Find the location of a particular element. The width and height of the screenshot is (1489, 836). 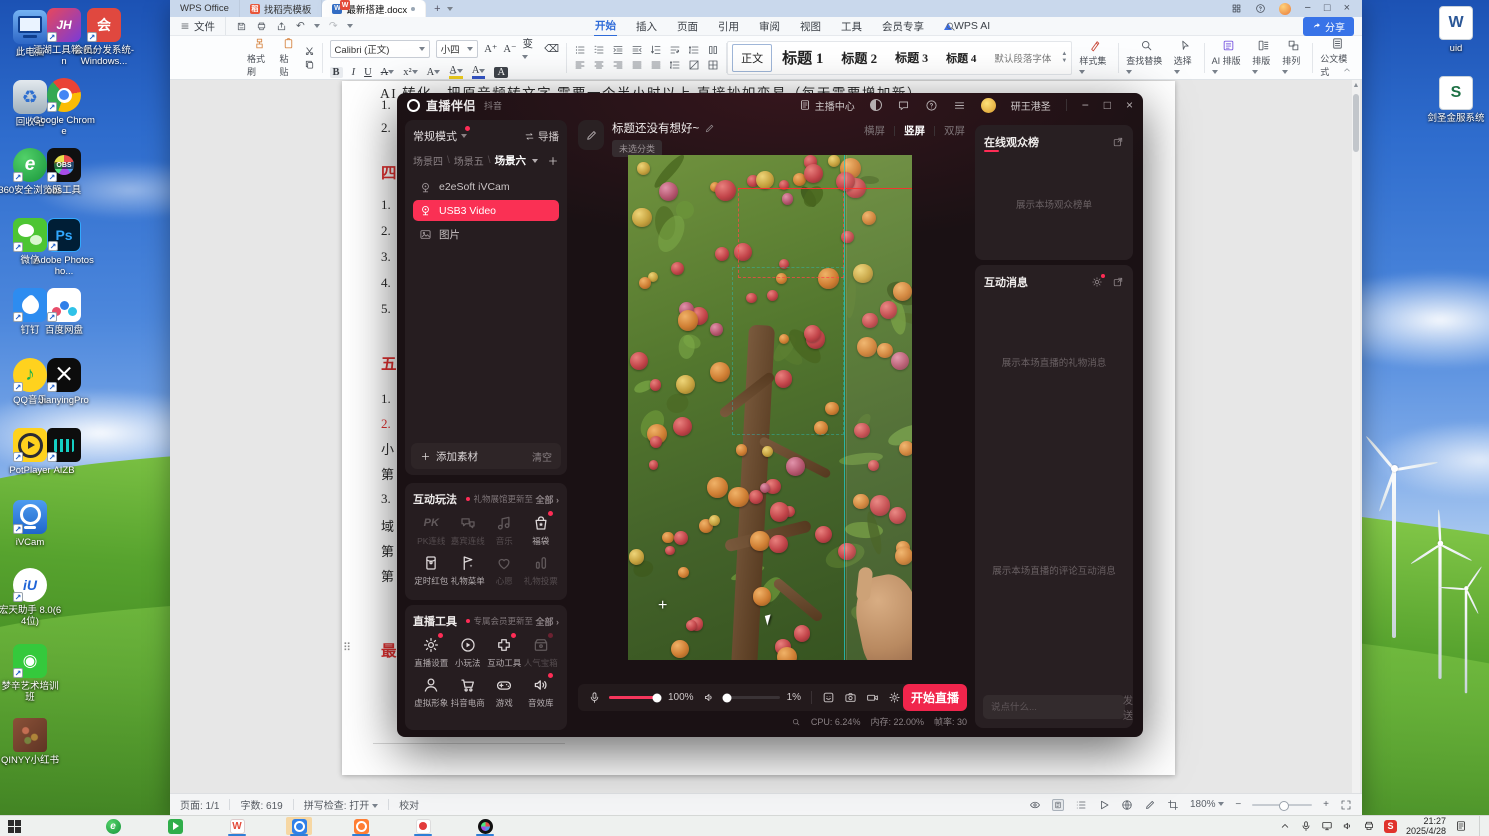

tool-item-游戏: 游戏 is located at coordinates (504, 692).